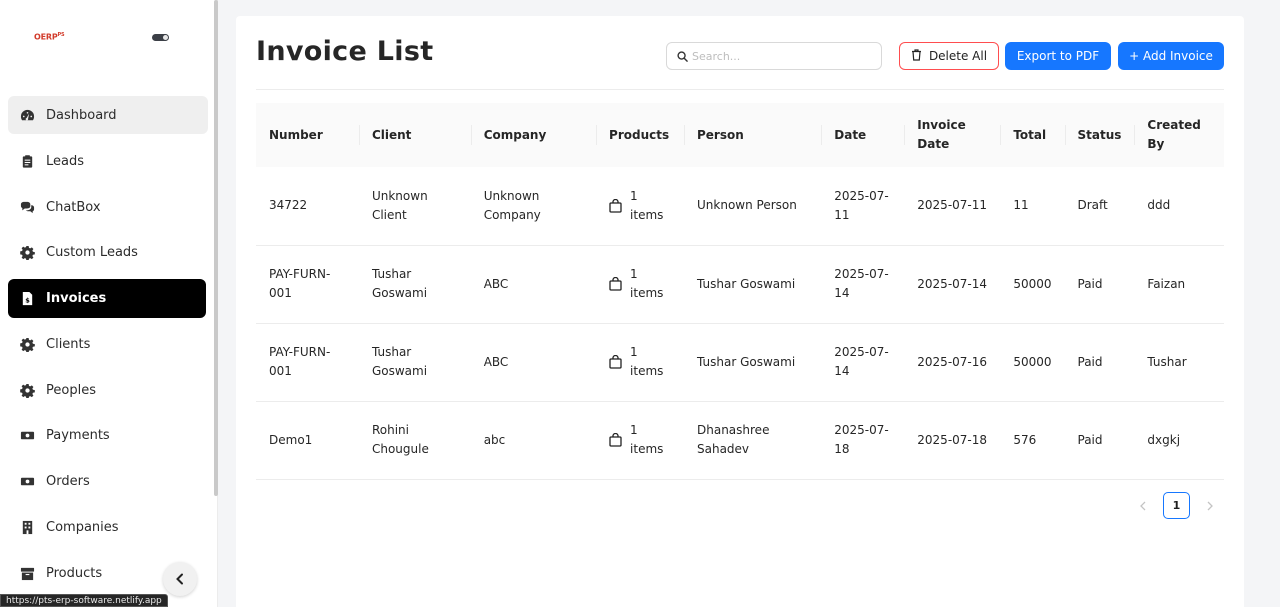 The image size is (1280, 607). What do you see at coordinates (288, 205) in the screenshot?
I see `cell-number: 34722` at bounding box center [288, 205].